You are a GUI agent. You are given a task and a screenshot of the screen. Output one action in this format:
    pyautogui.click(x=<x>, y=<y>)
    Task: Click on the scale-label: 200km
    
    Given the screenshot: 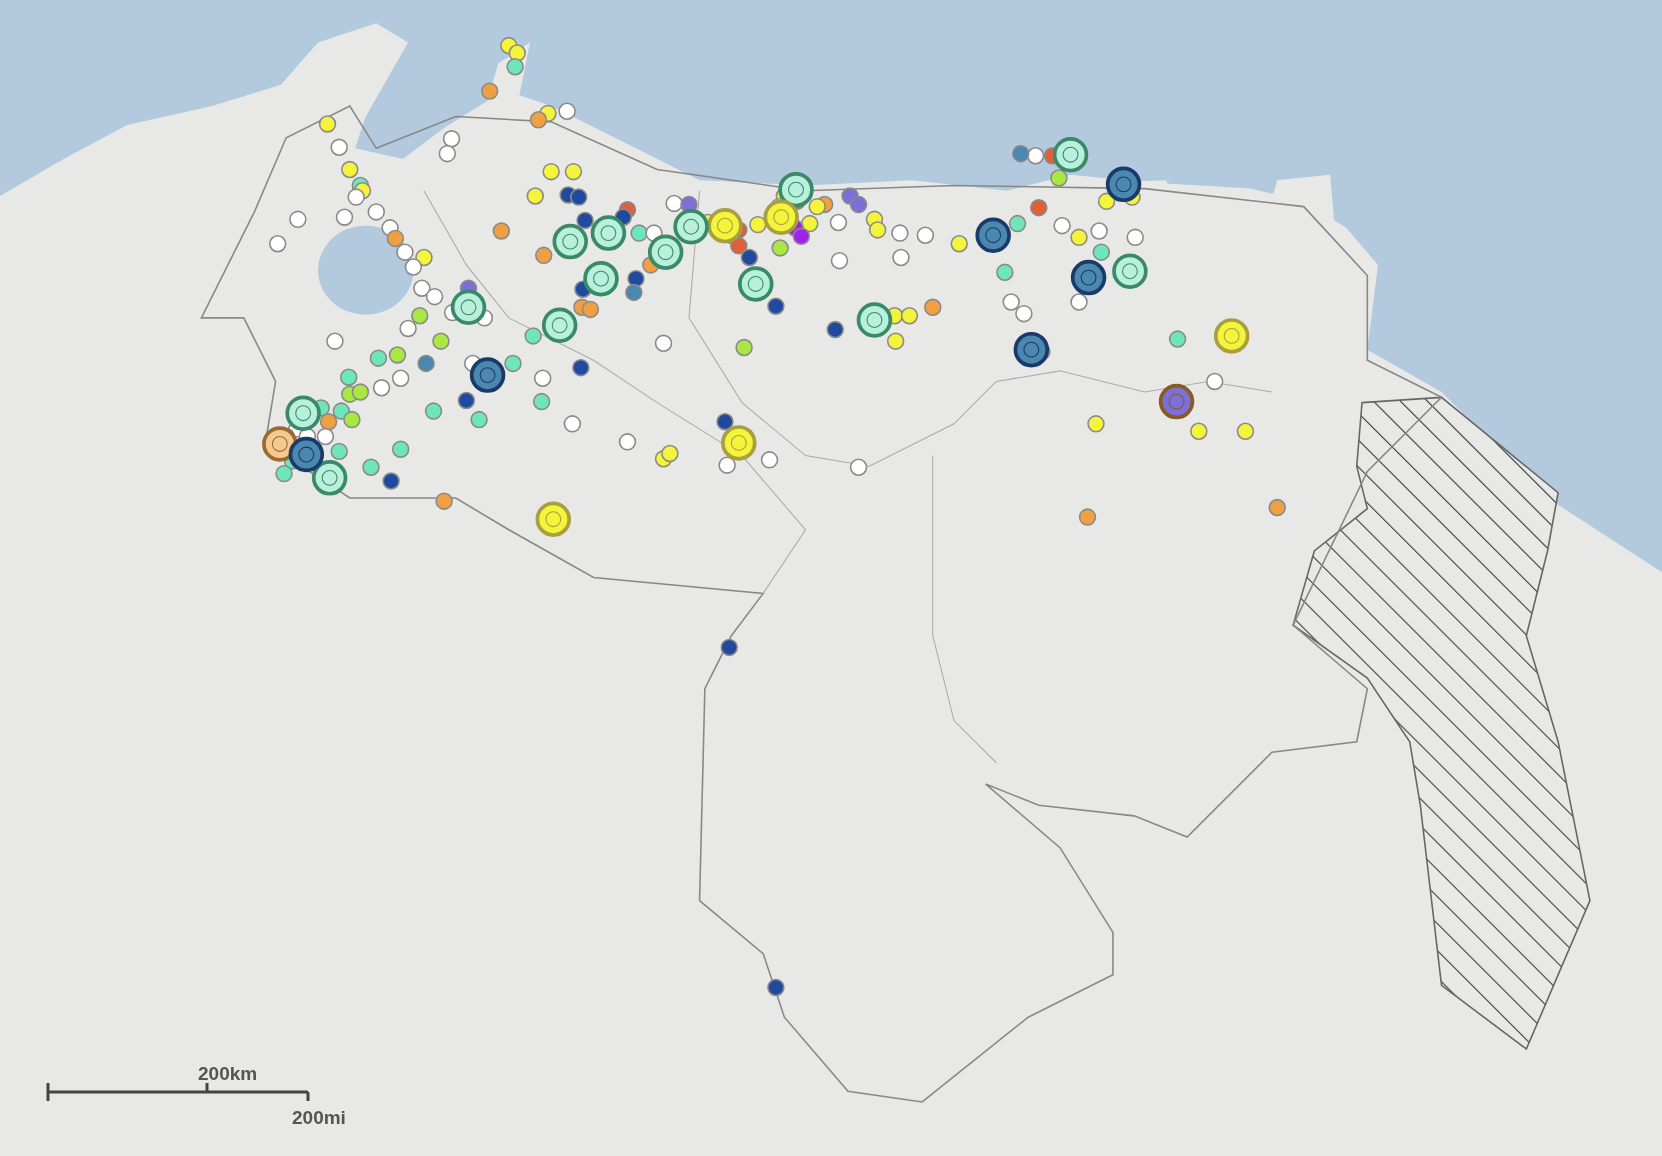 What is the action you would take?
    pyautogui.click(x=228, y=1074)
    